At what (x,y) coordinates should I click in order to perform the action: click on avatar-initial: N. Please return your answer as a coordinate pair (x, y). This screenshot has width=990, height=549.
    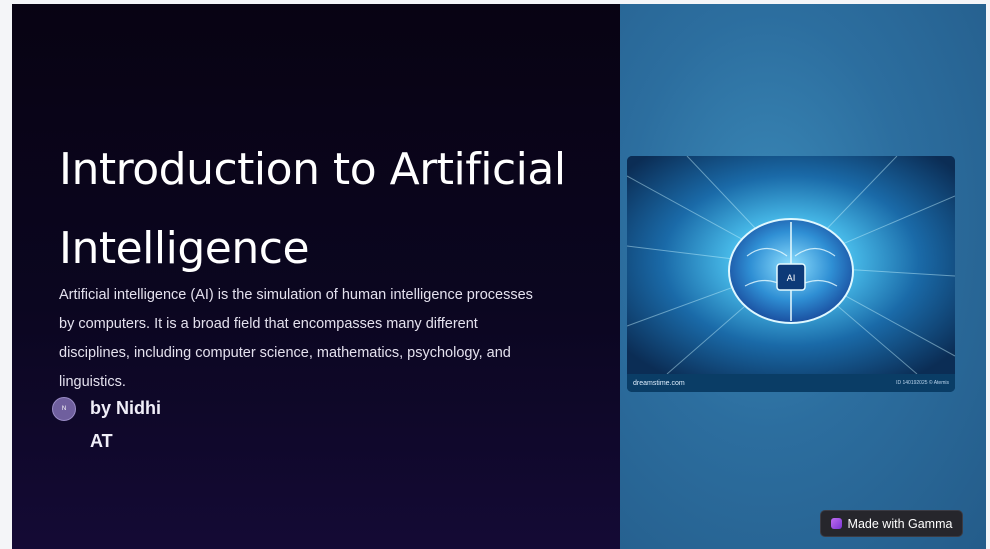
    Looking at the image, I should click on (64, 409).